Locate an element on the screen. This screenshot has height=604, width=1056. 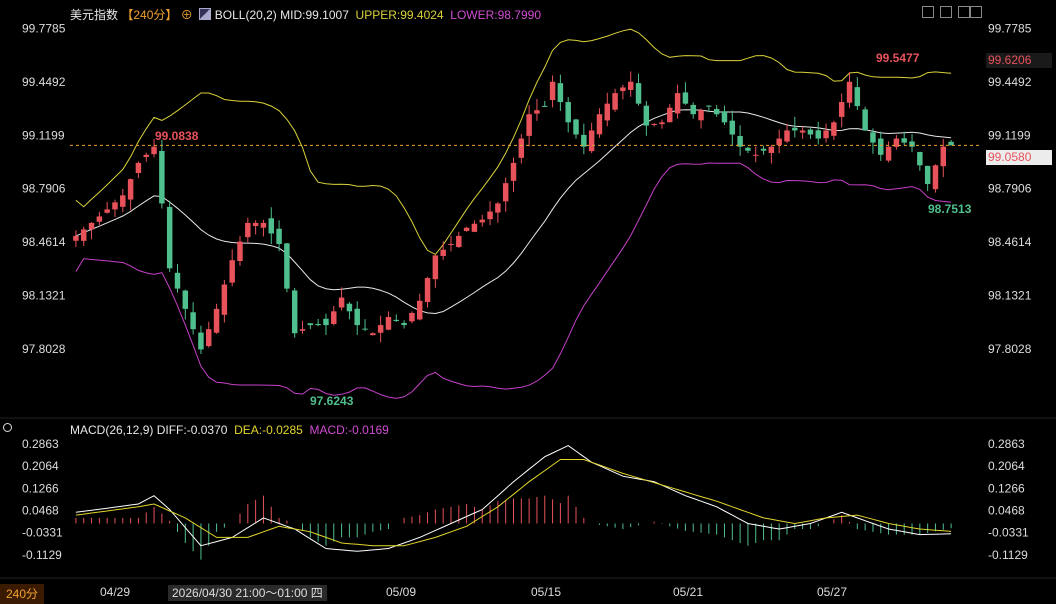
macd-tick-right: 0.1266 is located at coordinates (1006, 488).